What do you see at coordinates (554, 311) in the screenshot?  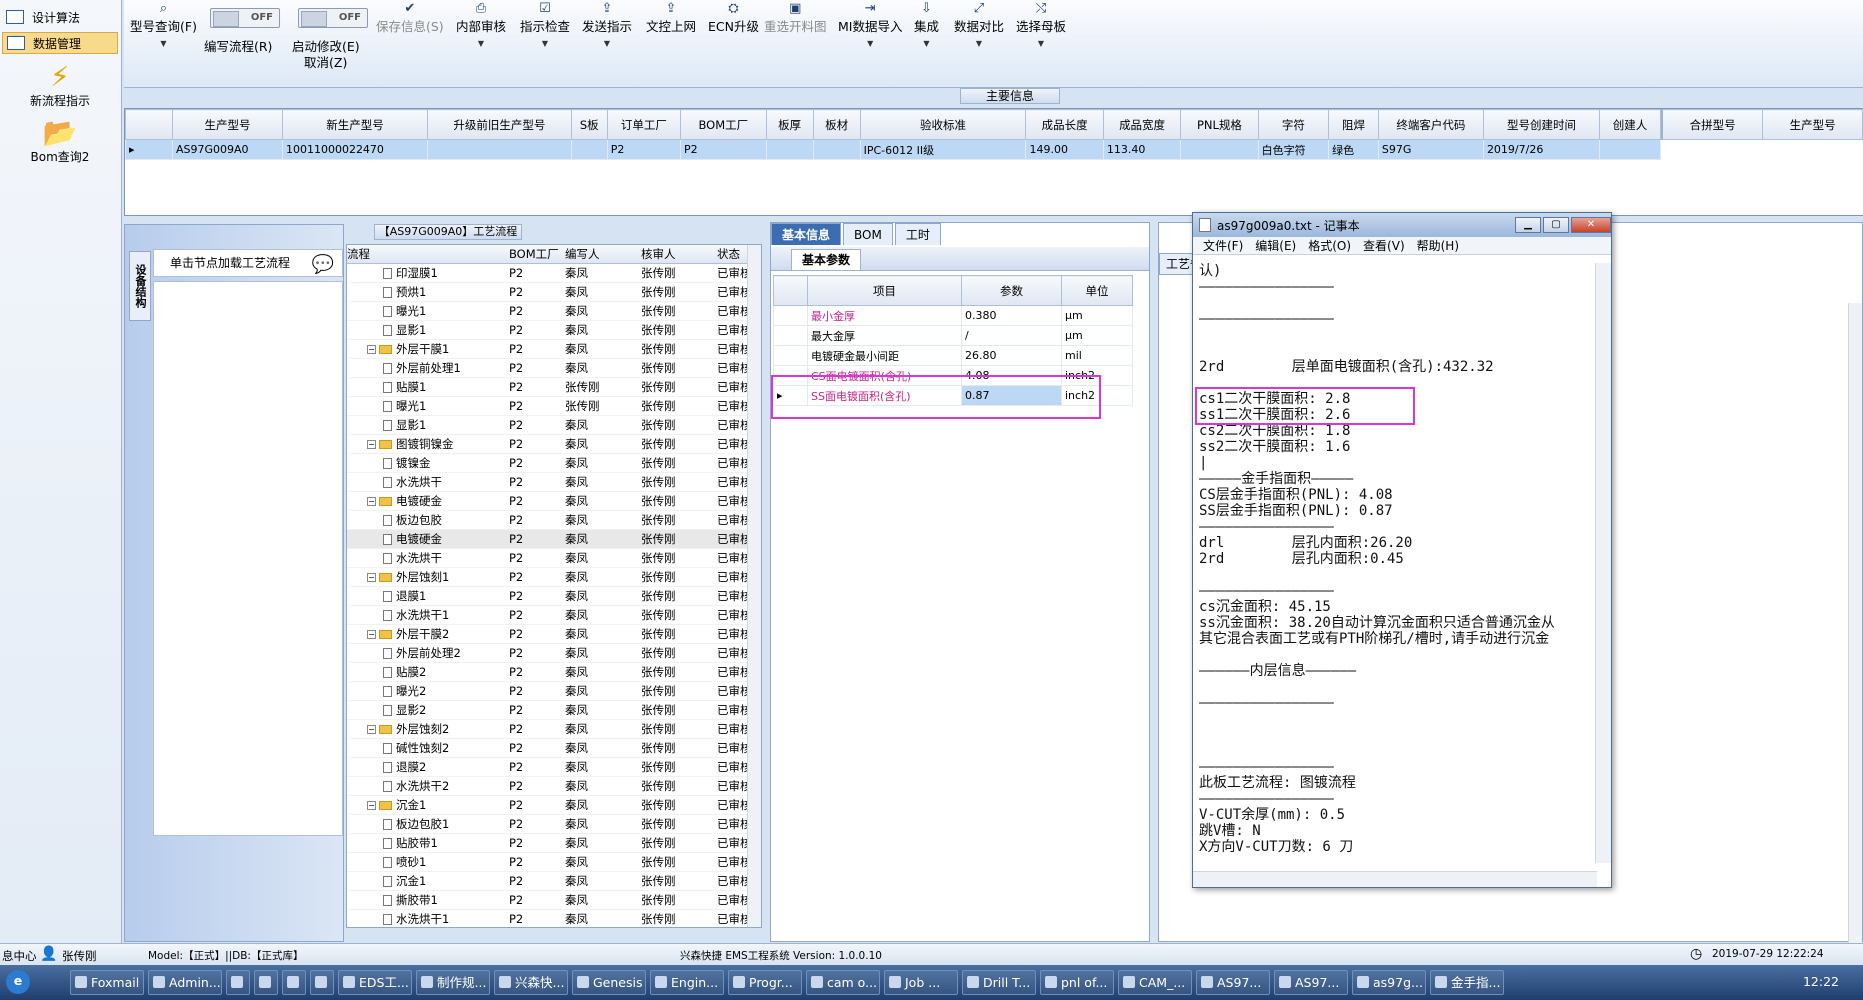 I see `flow-row: 曝光1 P2 秦凤 张传刚 已审核` at bounding box center [554, 311].